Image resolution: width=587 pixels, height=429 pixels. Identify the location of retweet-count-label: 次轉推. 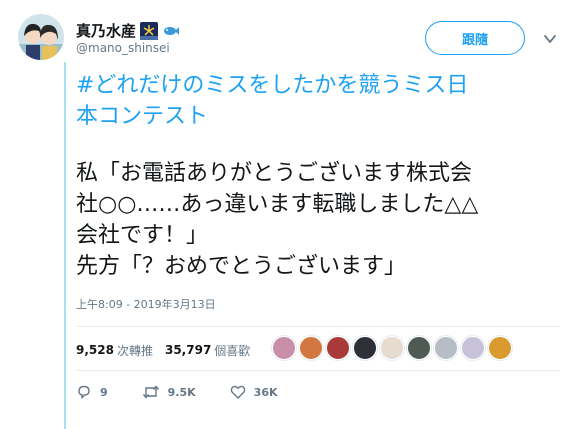
(135, 350).